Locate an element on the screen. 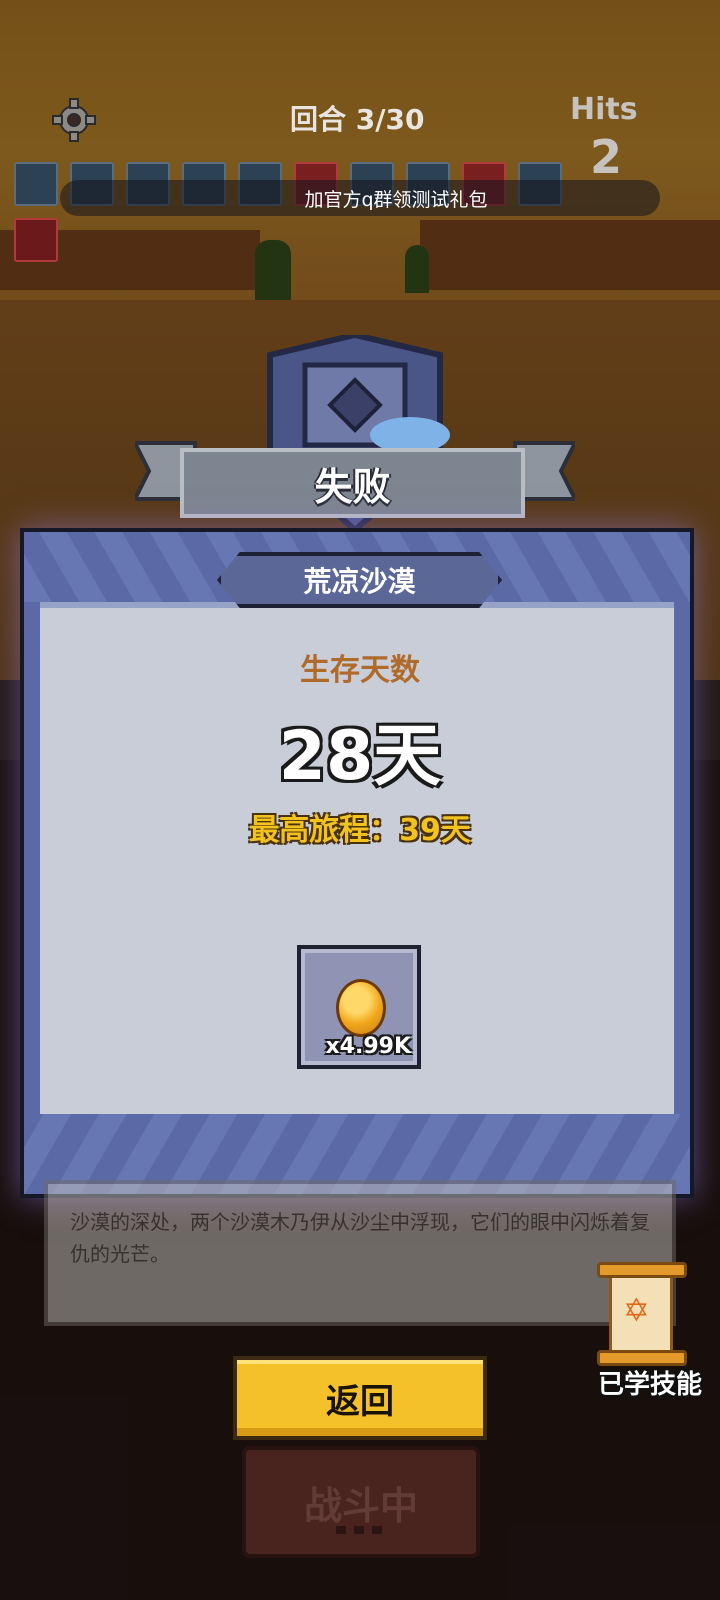 The width and height of the screenshot is (720, 1600). survive-days-label: 生存天数 is located at coordinates (360, 670).